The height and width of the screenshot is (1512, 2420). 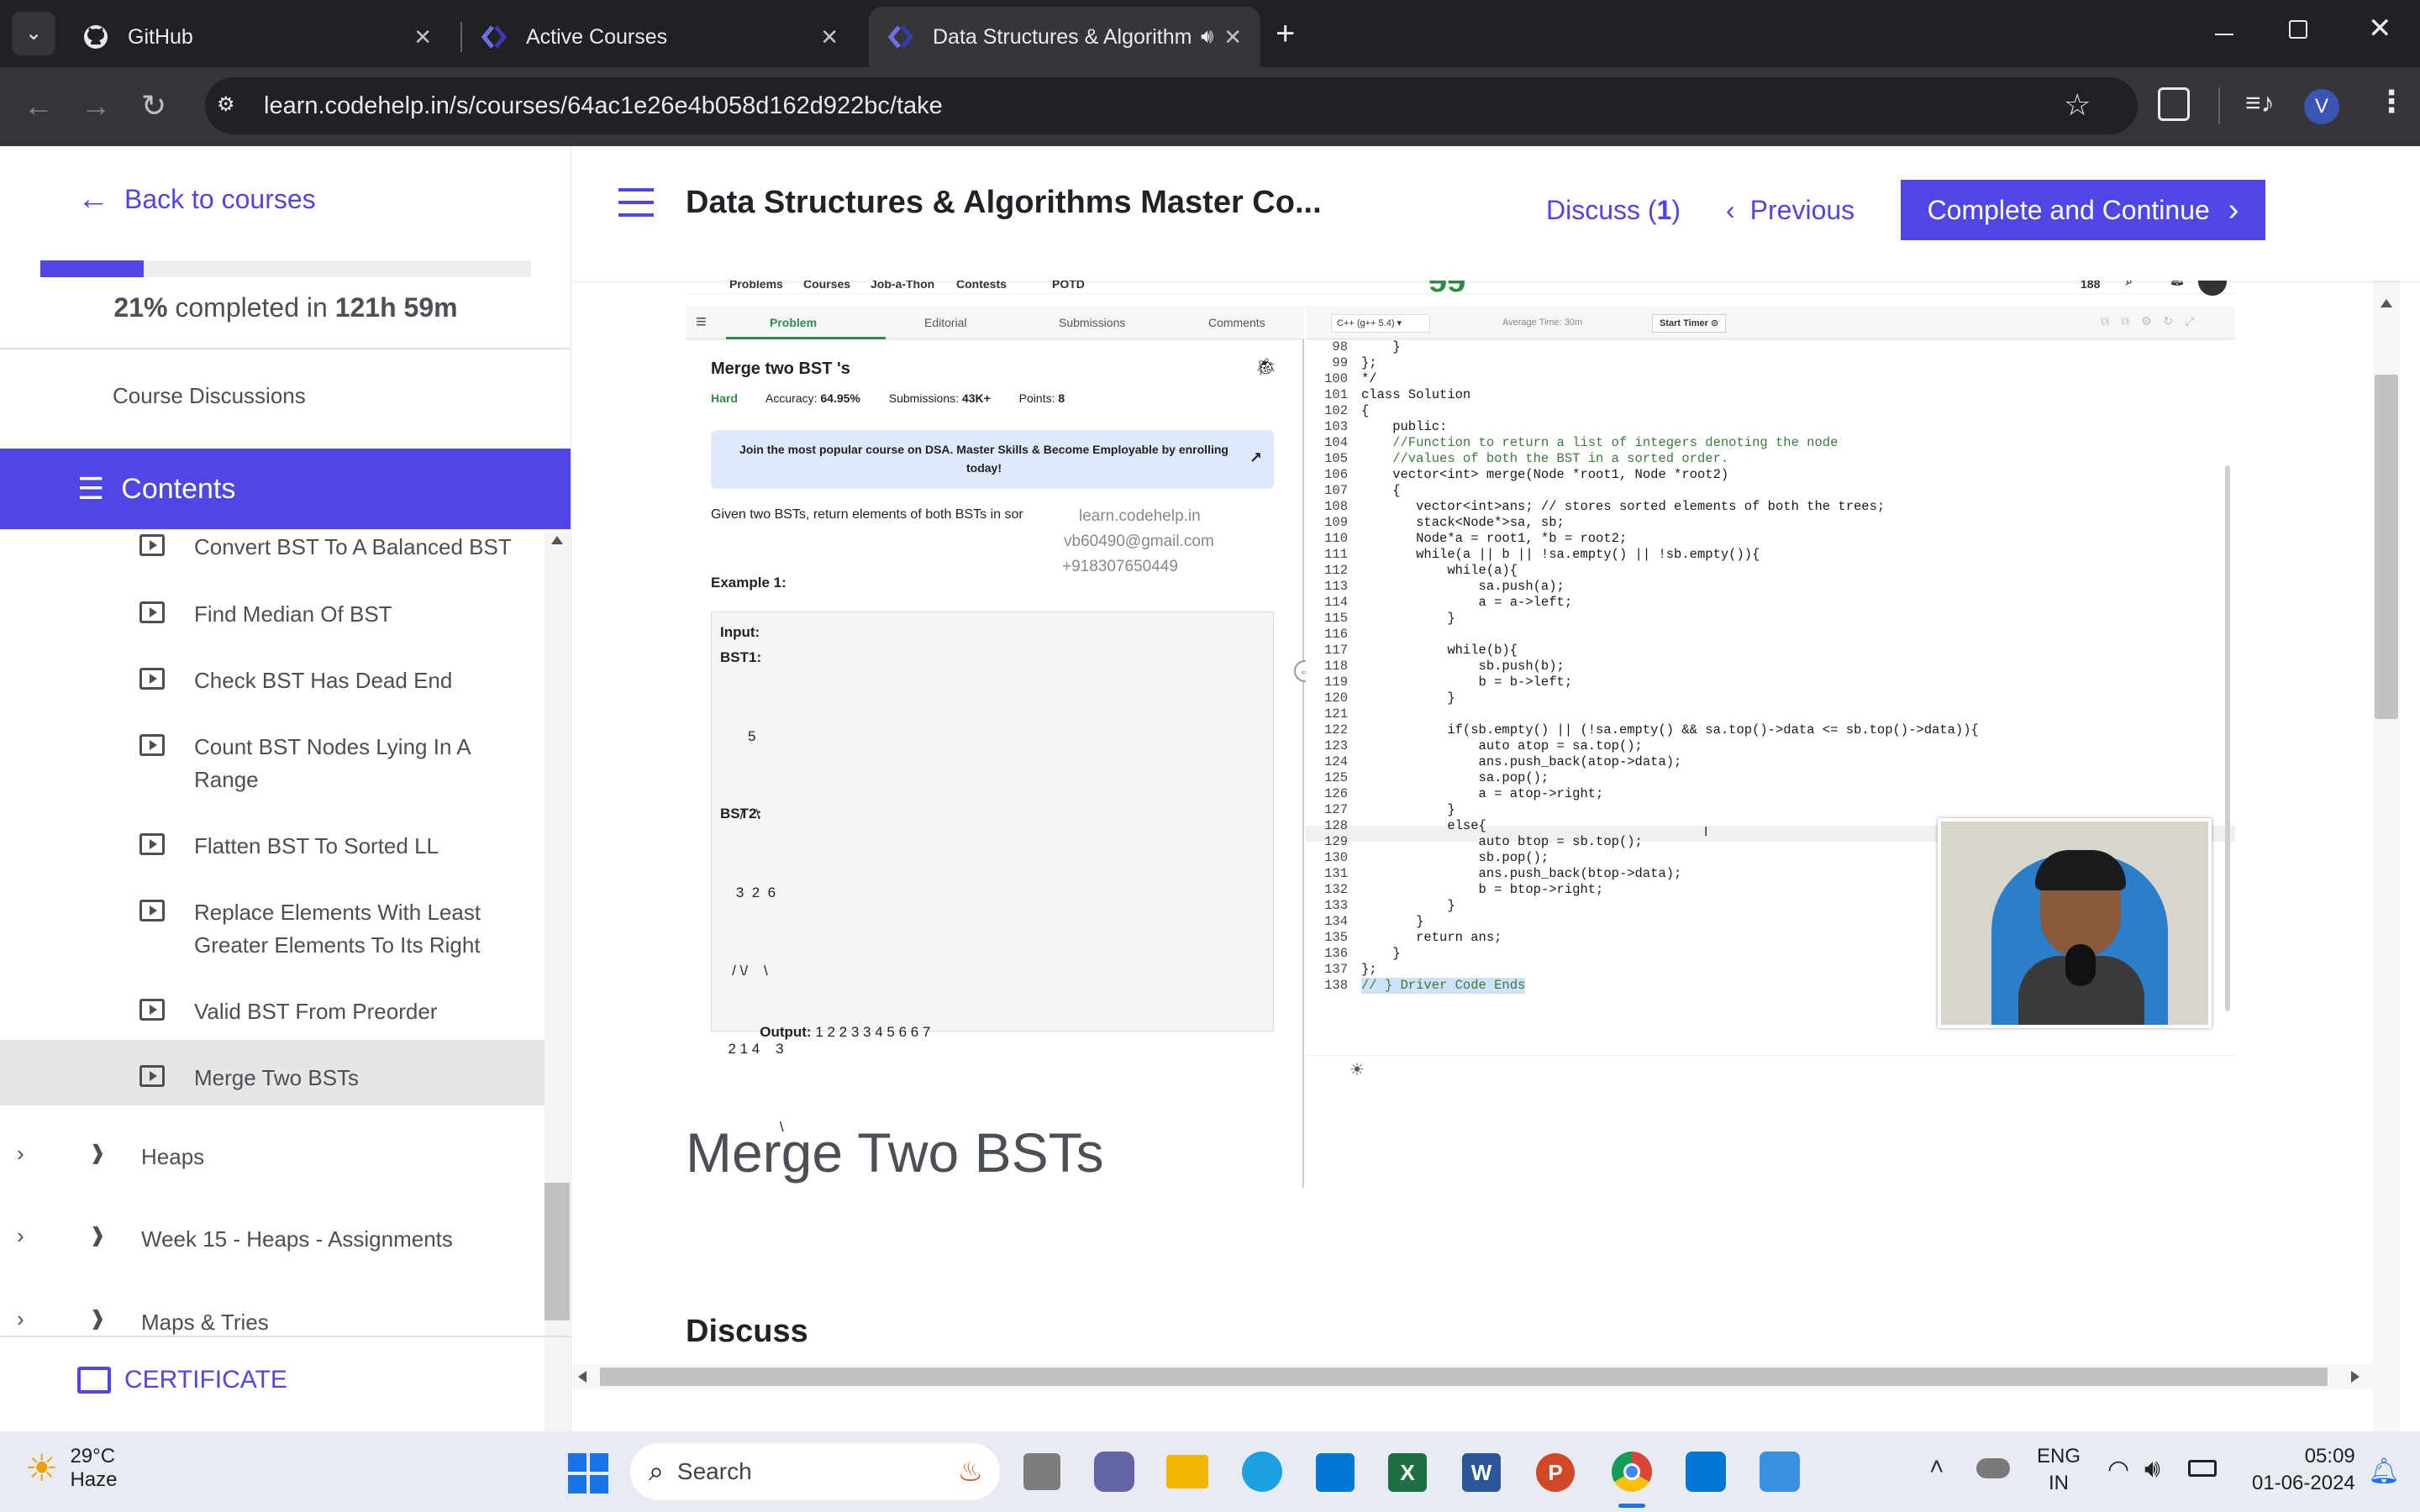 What do you see at coordinates (636, 202) in the screenshot?
I see `hamburger-menu-icon` at bounding box center [636, 202].